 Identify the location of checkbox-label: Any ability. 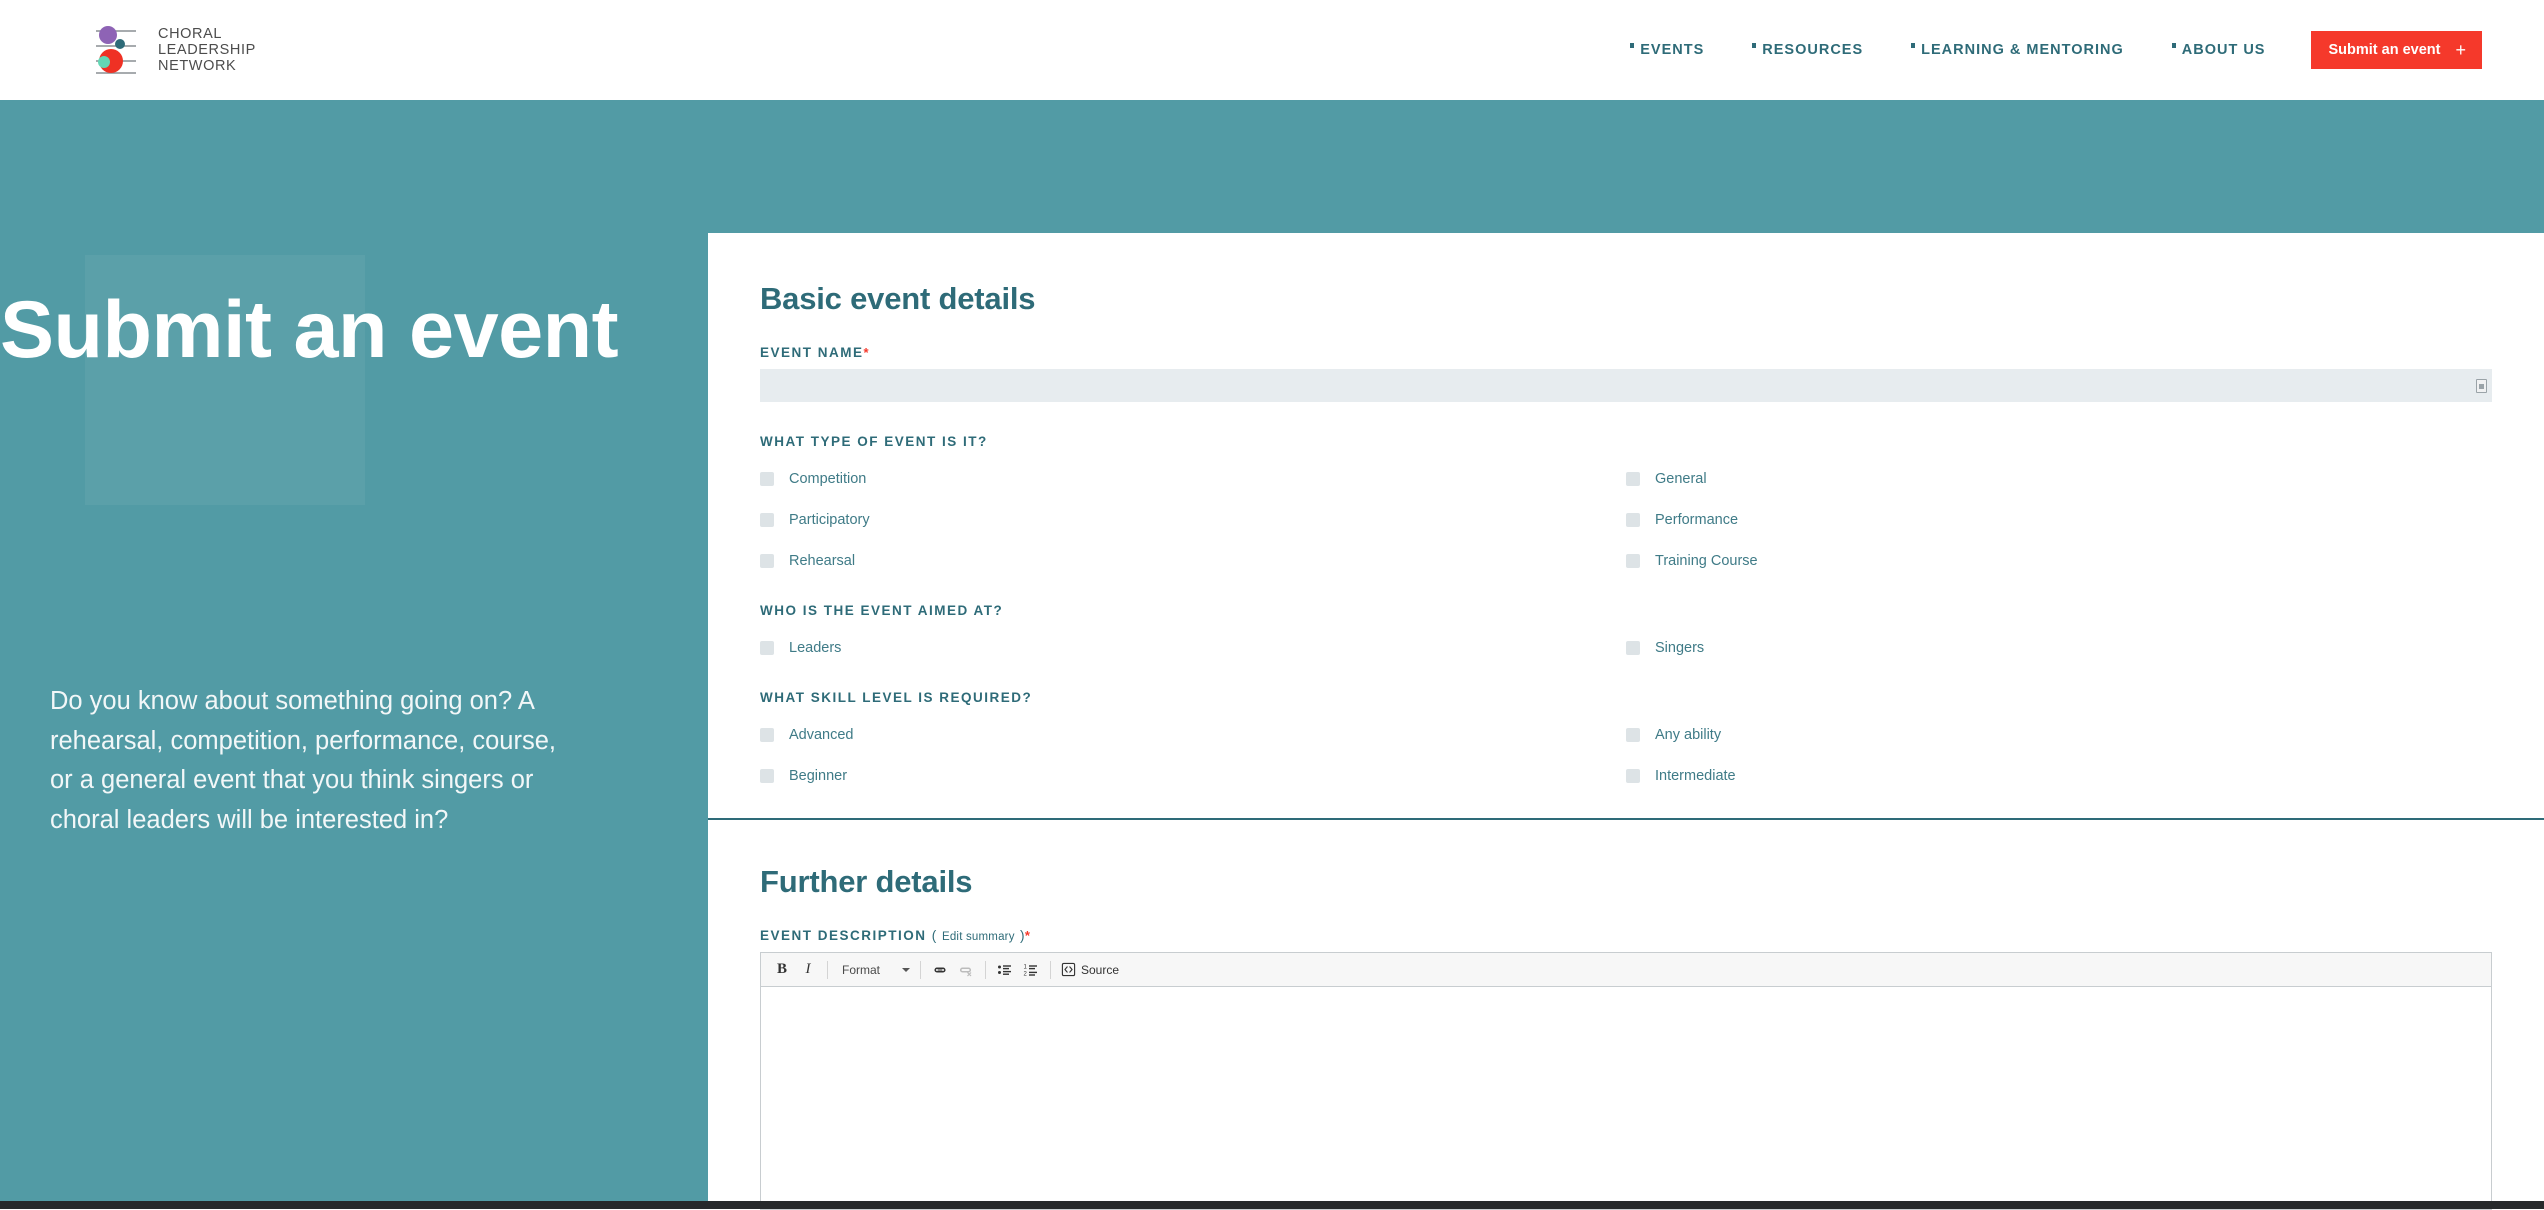
(1688, 735).